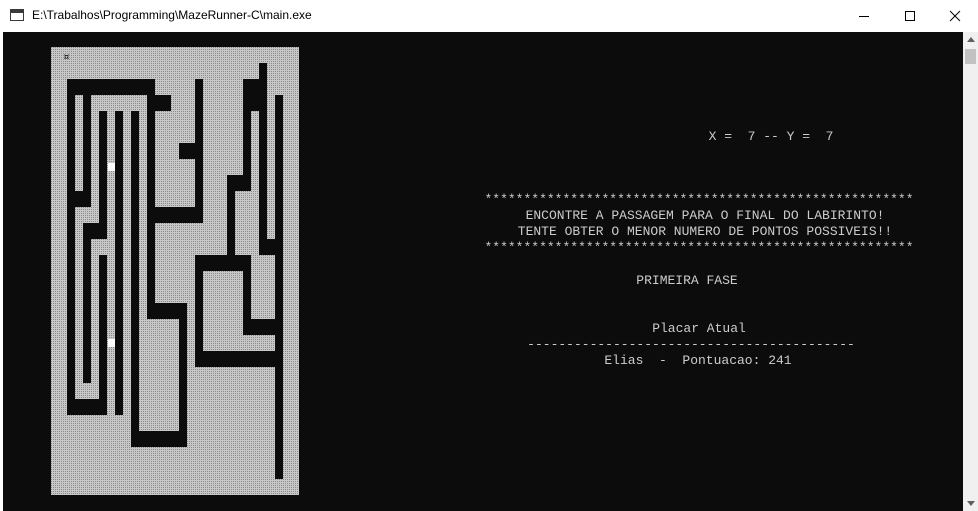  I want to click on vertical-scrollbar, so click(970, 271).